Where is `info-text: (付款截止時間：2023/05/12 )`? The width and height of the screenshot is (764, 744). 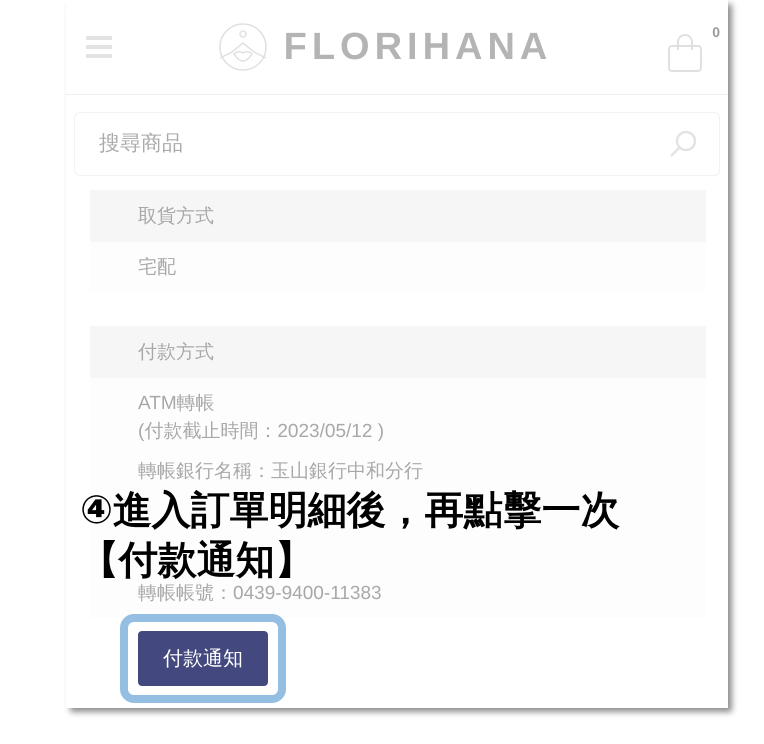 info-text: (付款截止時間：2023/05/12 ) is located at coordinates (262, 432).